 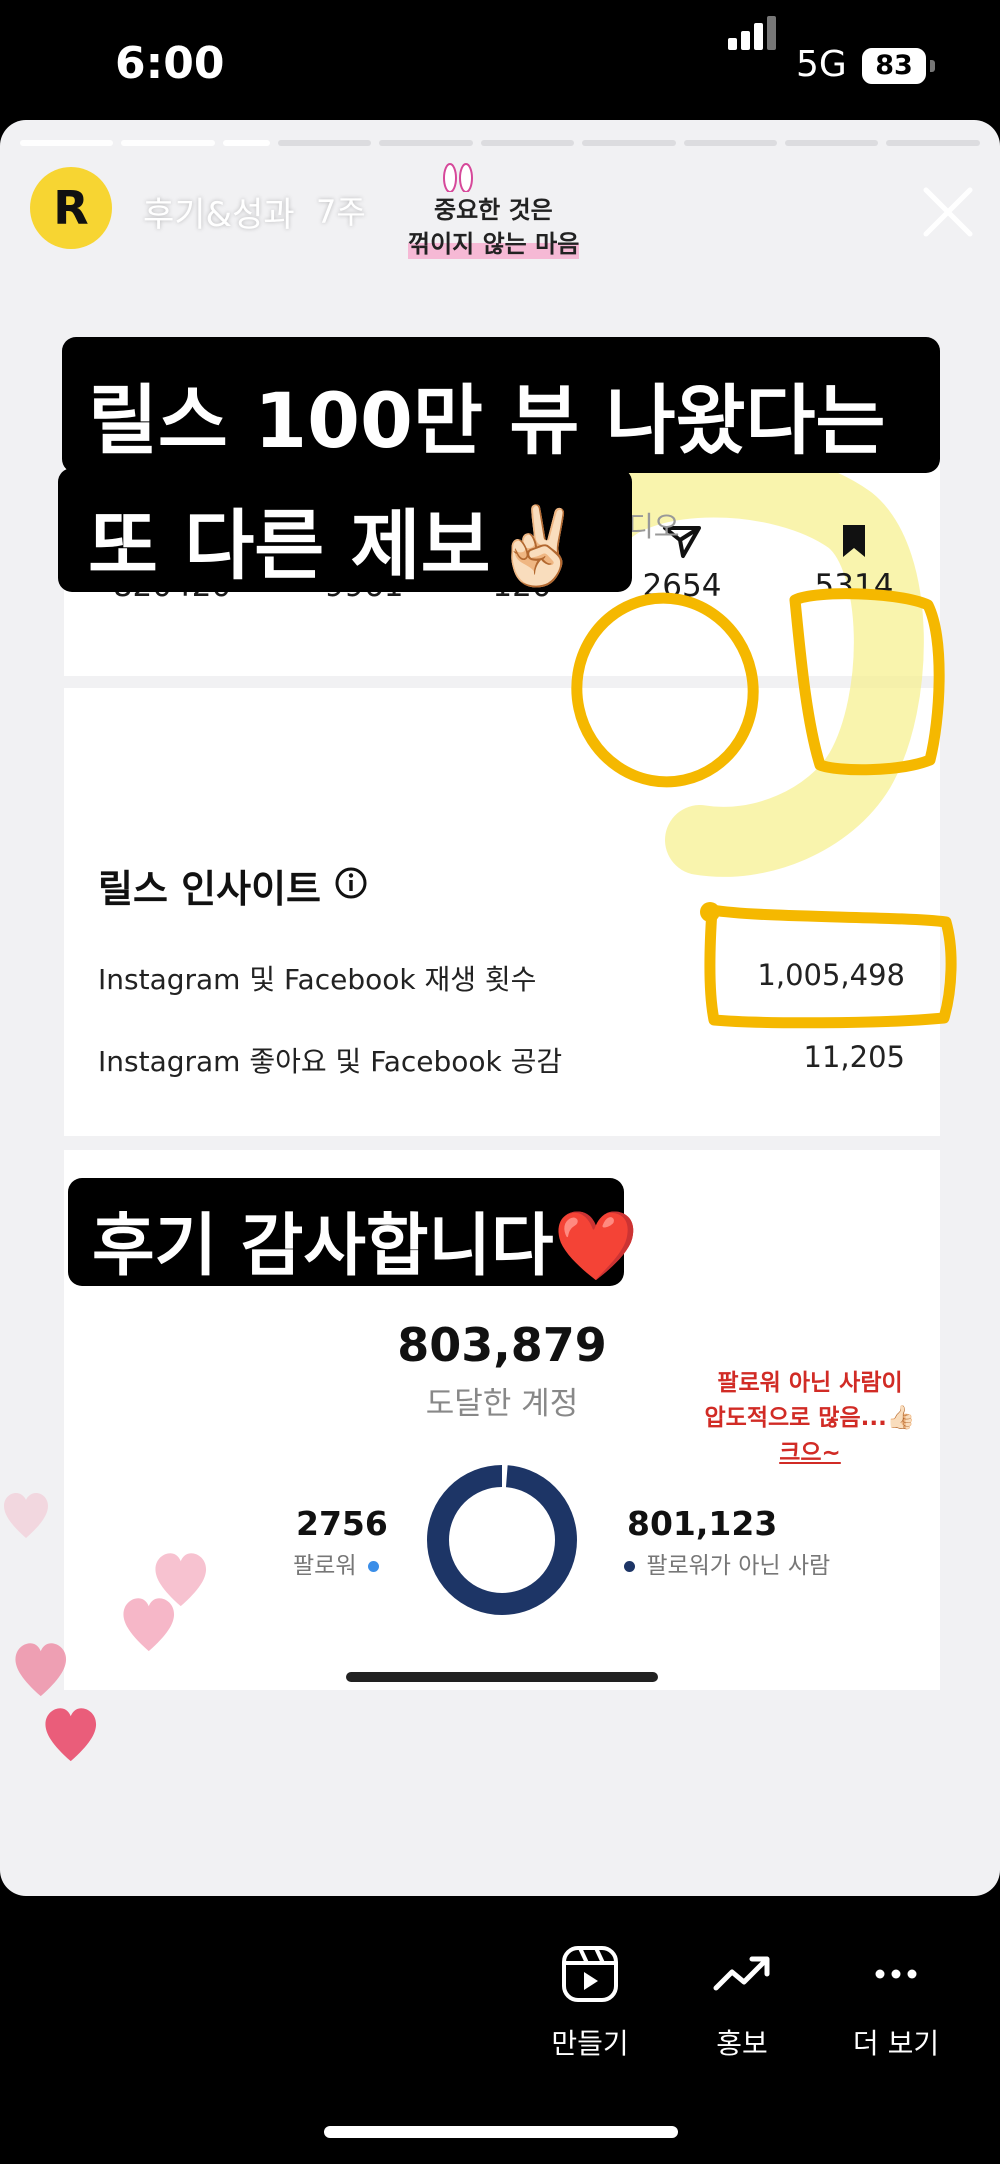 I want to click on headline-line1: 릴스 100만 뷰 나왔다는, so click(x=487, y=420).